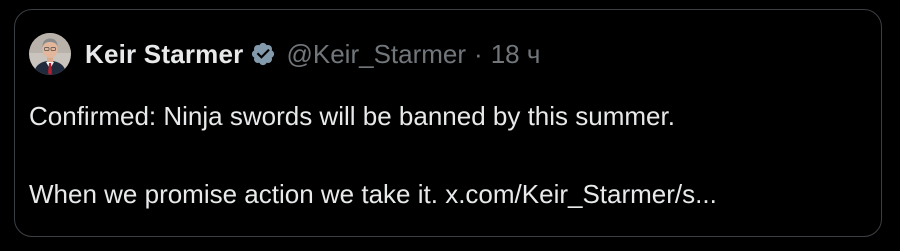 This screenshot has width=900, height=251. I want to click on author-handle: @Keir_Starmer, so click(376, 54).